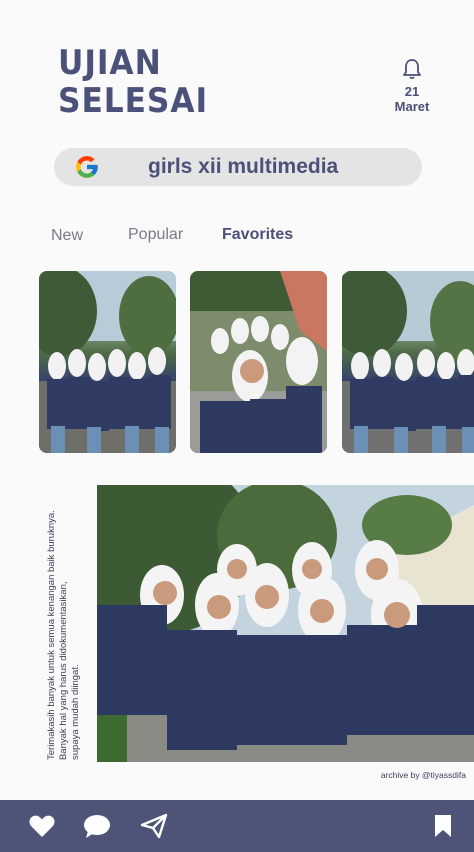 The image size is (474, 852). Describe the element at coordinates (155, 235) in the screenshot. I see `tab-popular: Popular` at that location.